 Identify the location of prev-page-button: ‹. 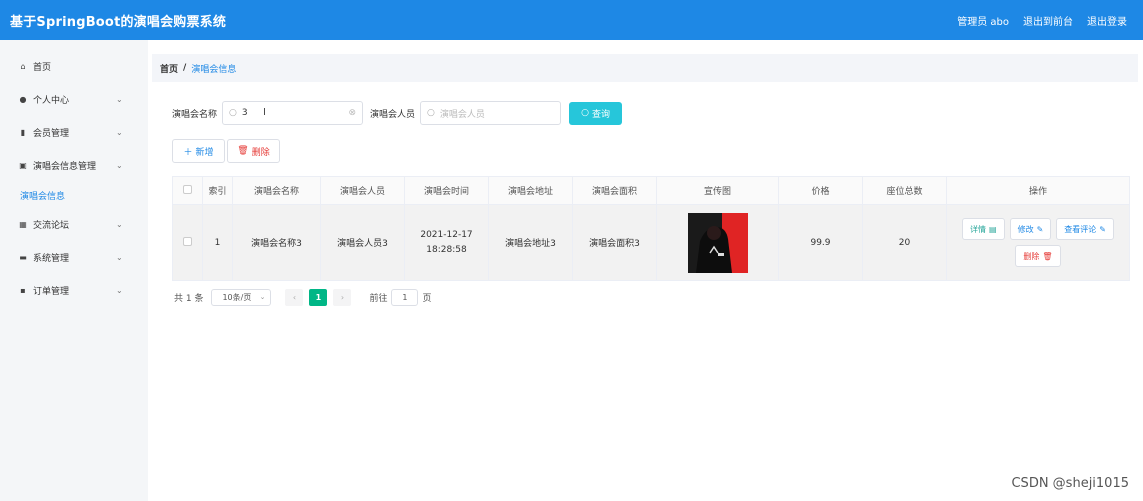
(294, 297).